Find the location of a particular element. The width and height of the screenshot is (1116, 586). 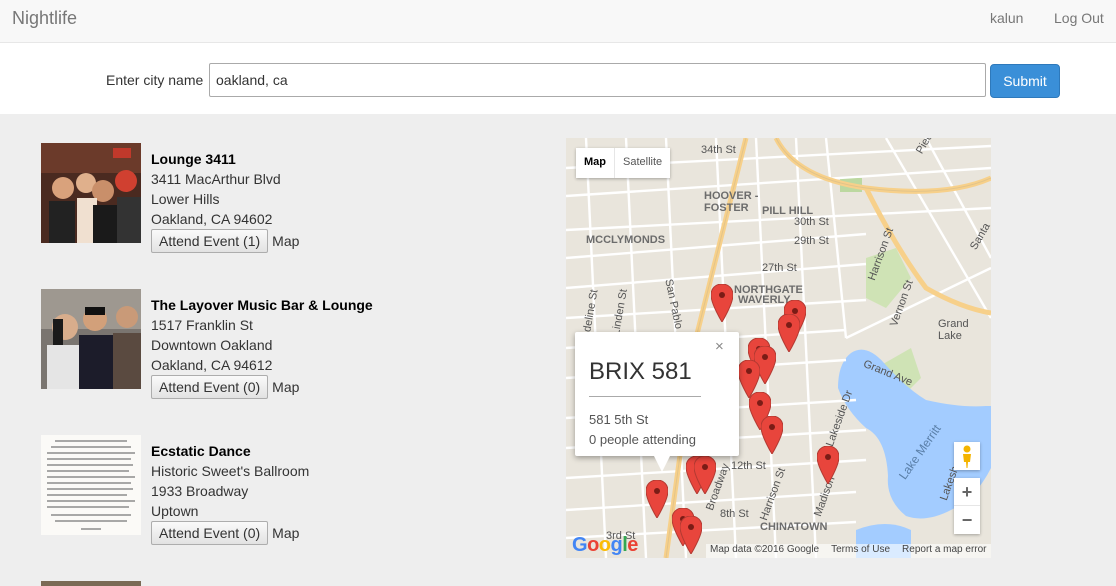

zoom-control: + − is located at coordinates (967, 506).